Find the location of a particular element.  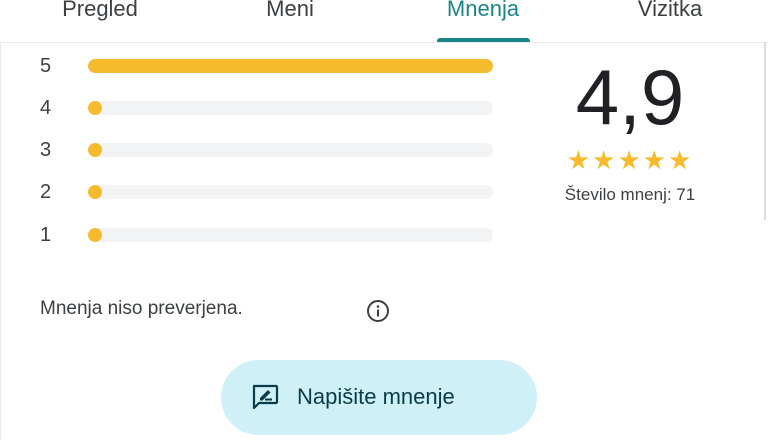

write-review-label: Napišite mnenje is located at coordinates (376, 396).